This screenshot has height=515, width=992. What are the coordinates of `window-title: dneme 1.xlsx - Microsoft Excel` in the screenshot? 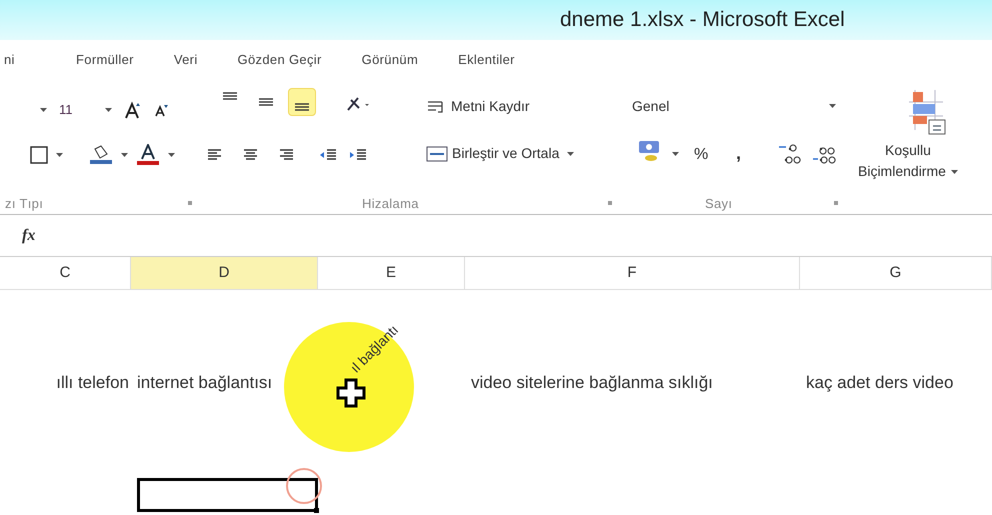 It's located at (702, 20).